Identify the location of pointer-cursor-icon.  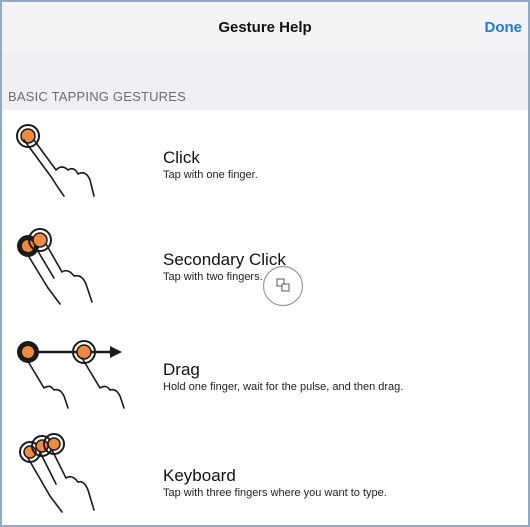
(283, 286).